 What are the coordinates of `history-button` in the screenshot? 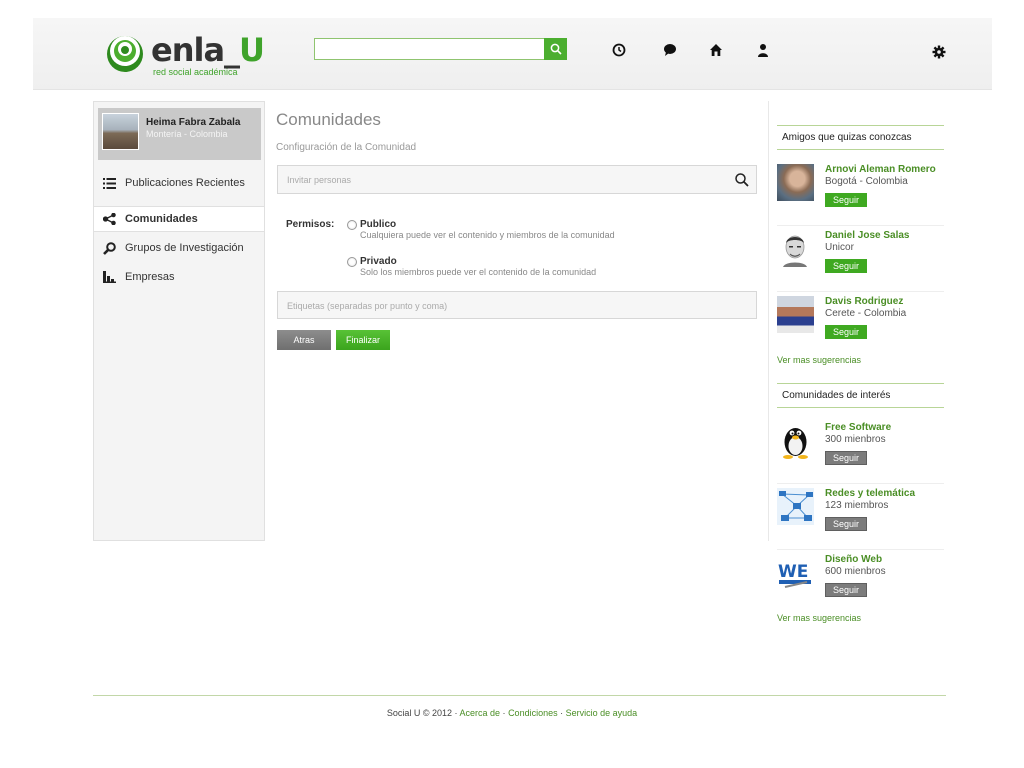 It's located at (619, 50).